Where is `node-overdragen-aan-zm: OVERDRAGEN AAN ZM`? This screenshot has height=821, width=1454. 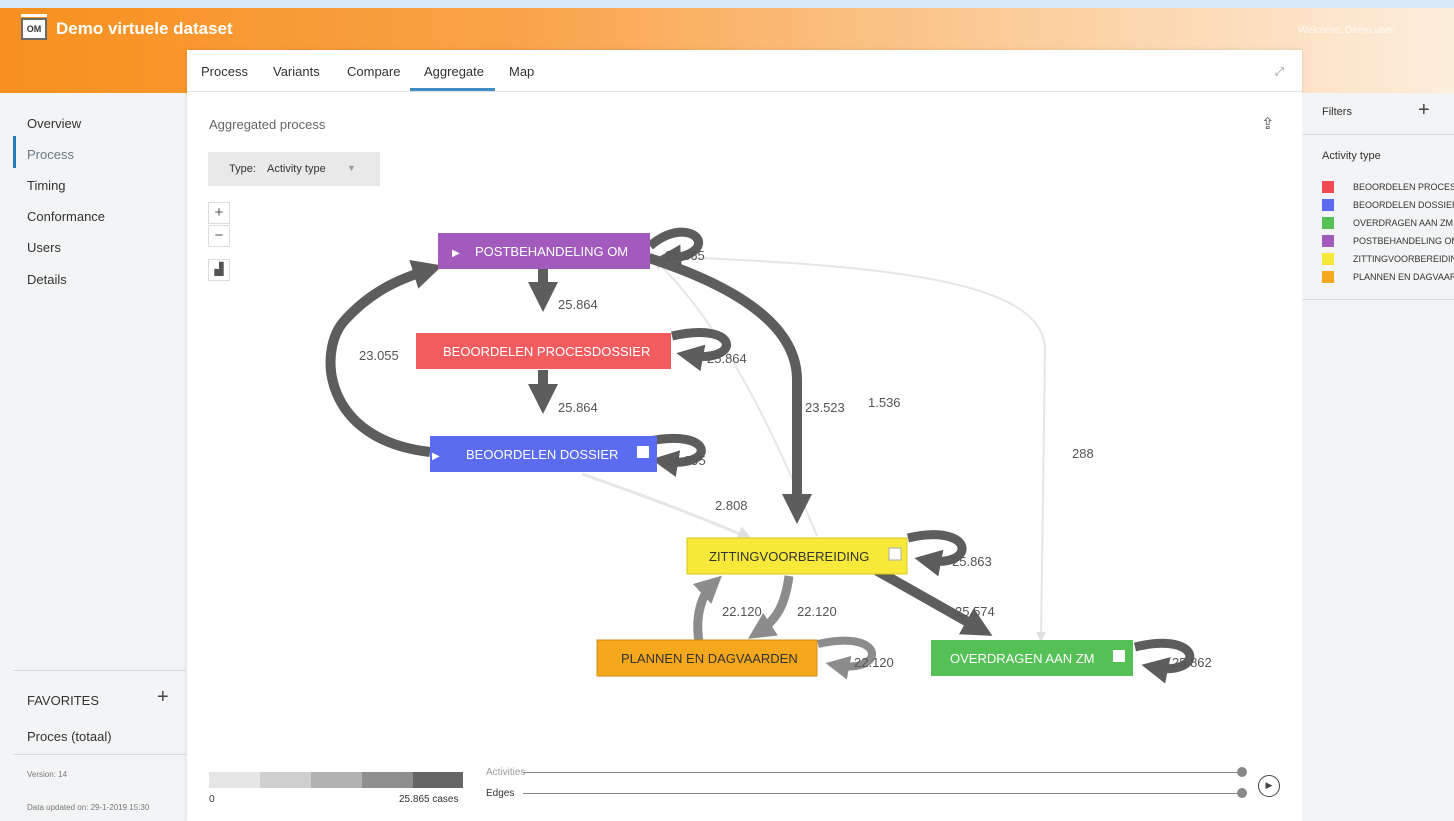
node-overdragen-aan-zm: OVERDRAGEN AAN ZM is located at coordinates (1032, 658).